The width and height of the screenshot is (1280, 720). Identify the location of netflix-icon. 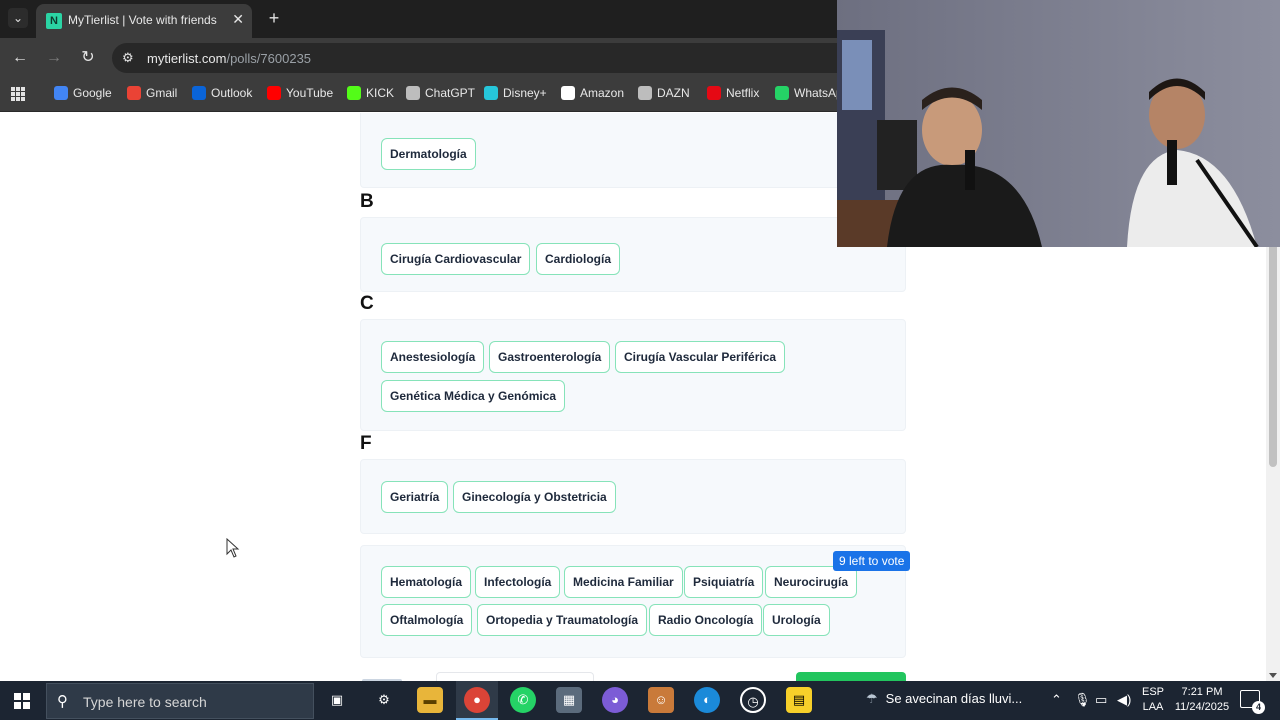
(714, 93).